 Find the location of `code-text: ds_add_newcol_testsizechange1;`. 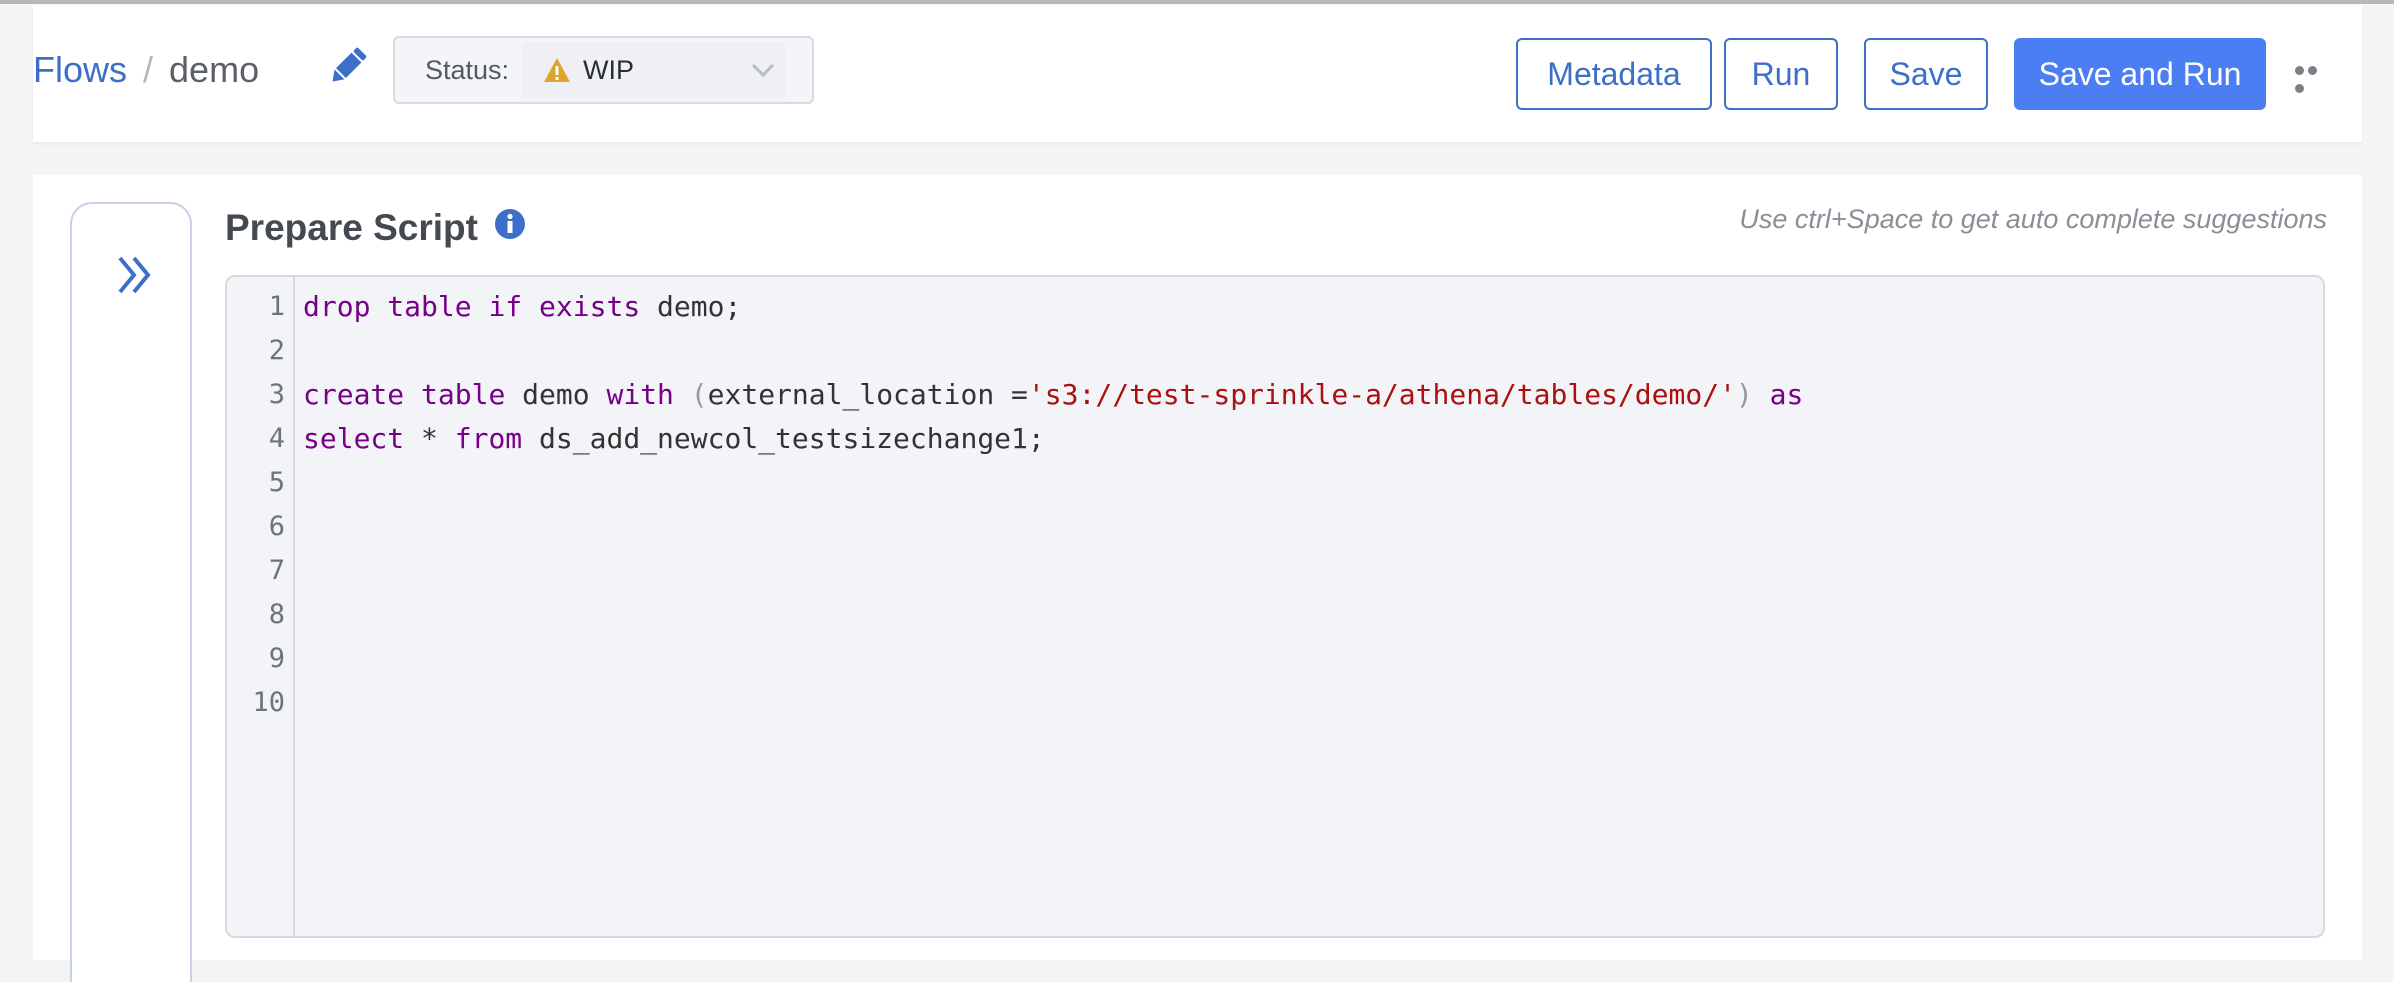

code-text: ds_add_newcol_testsizechange1; is located at coordinates (783, 438).